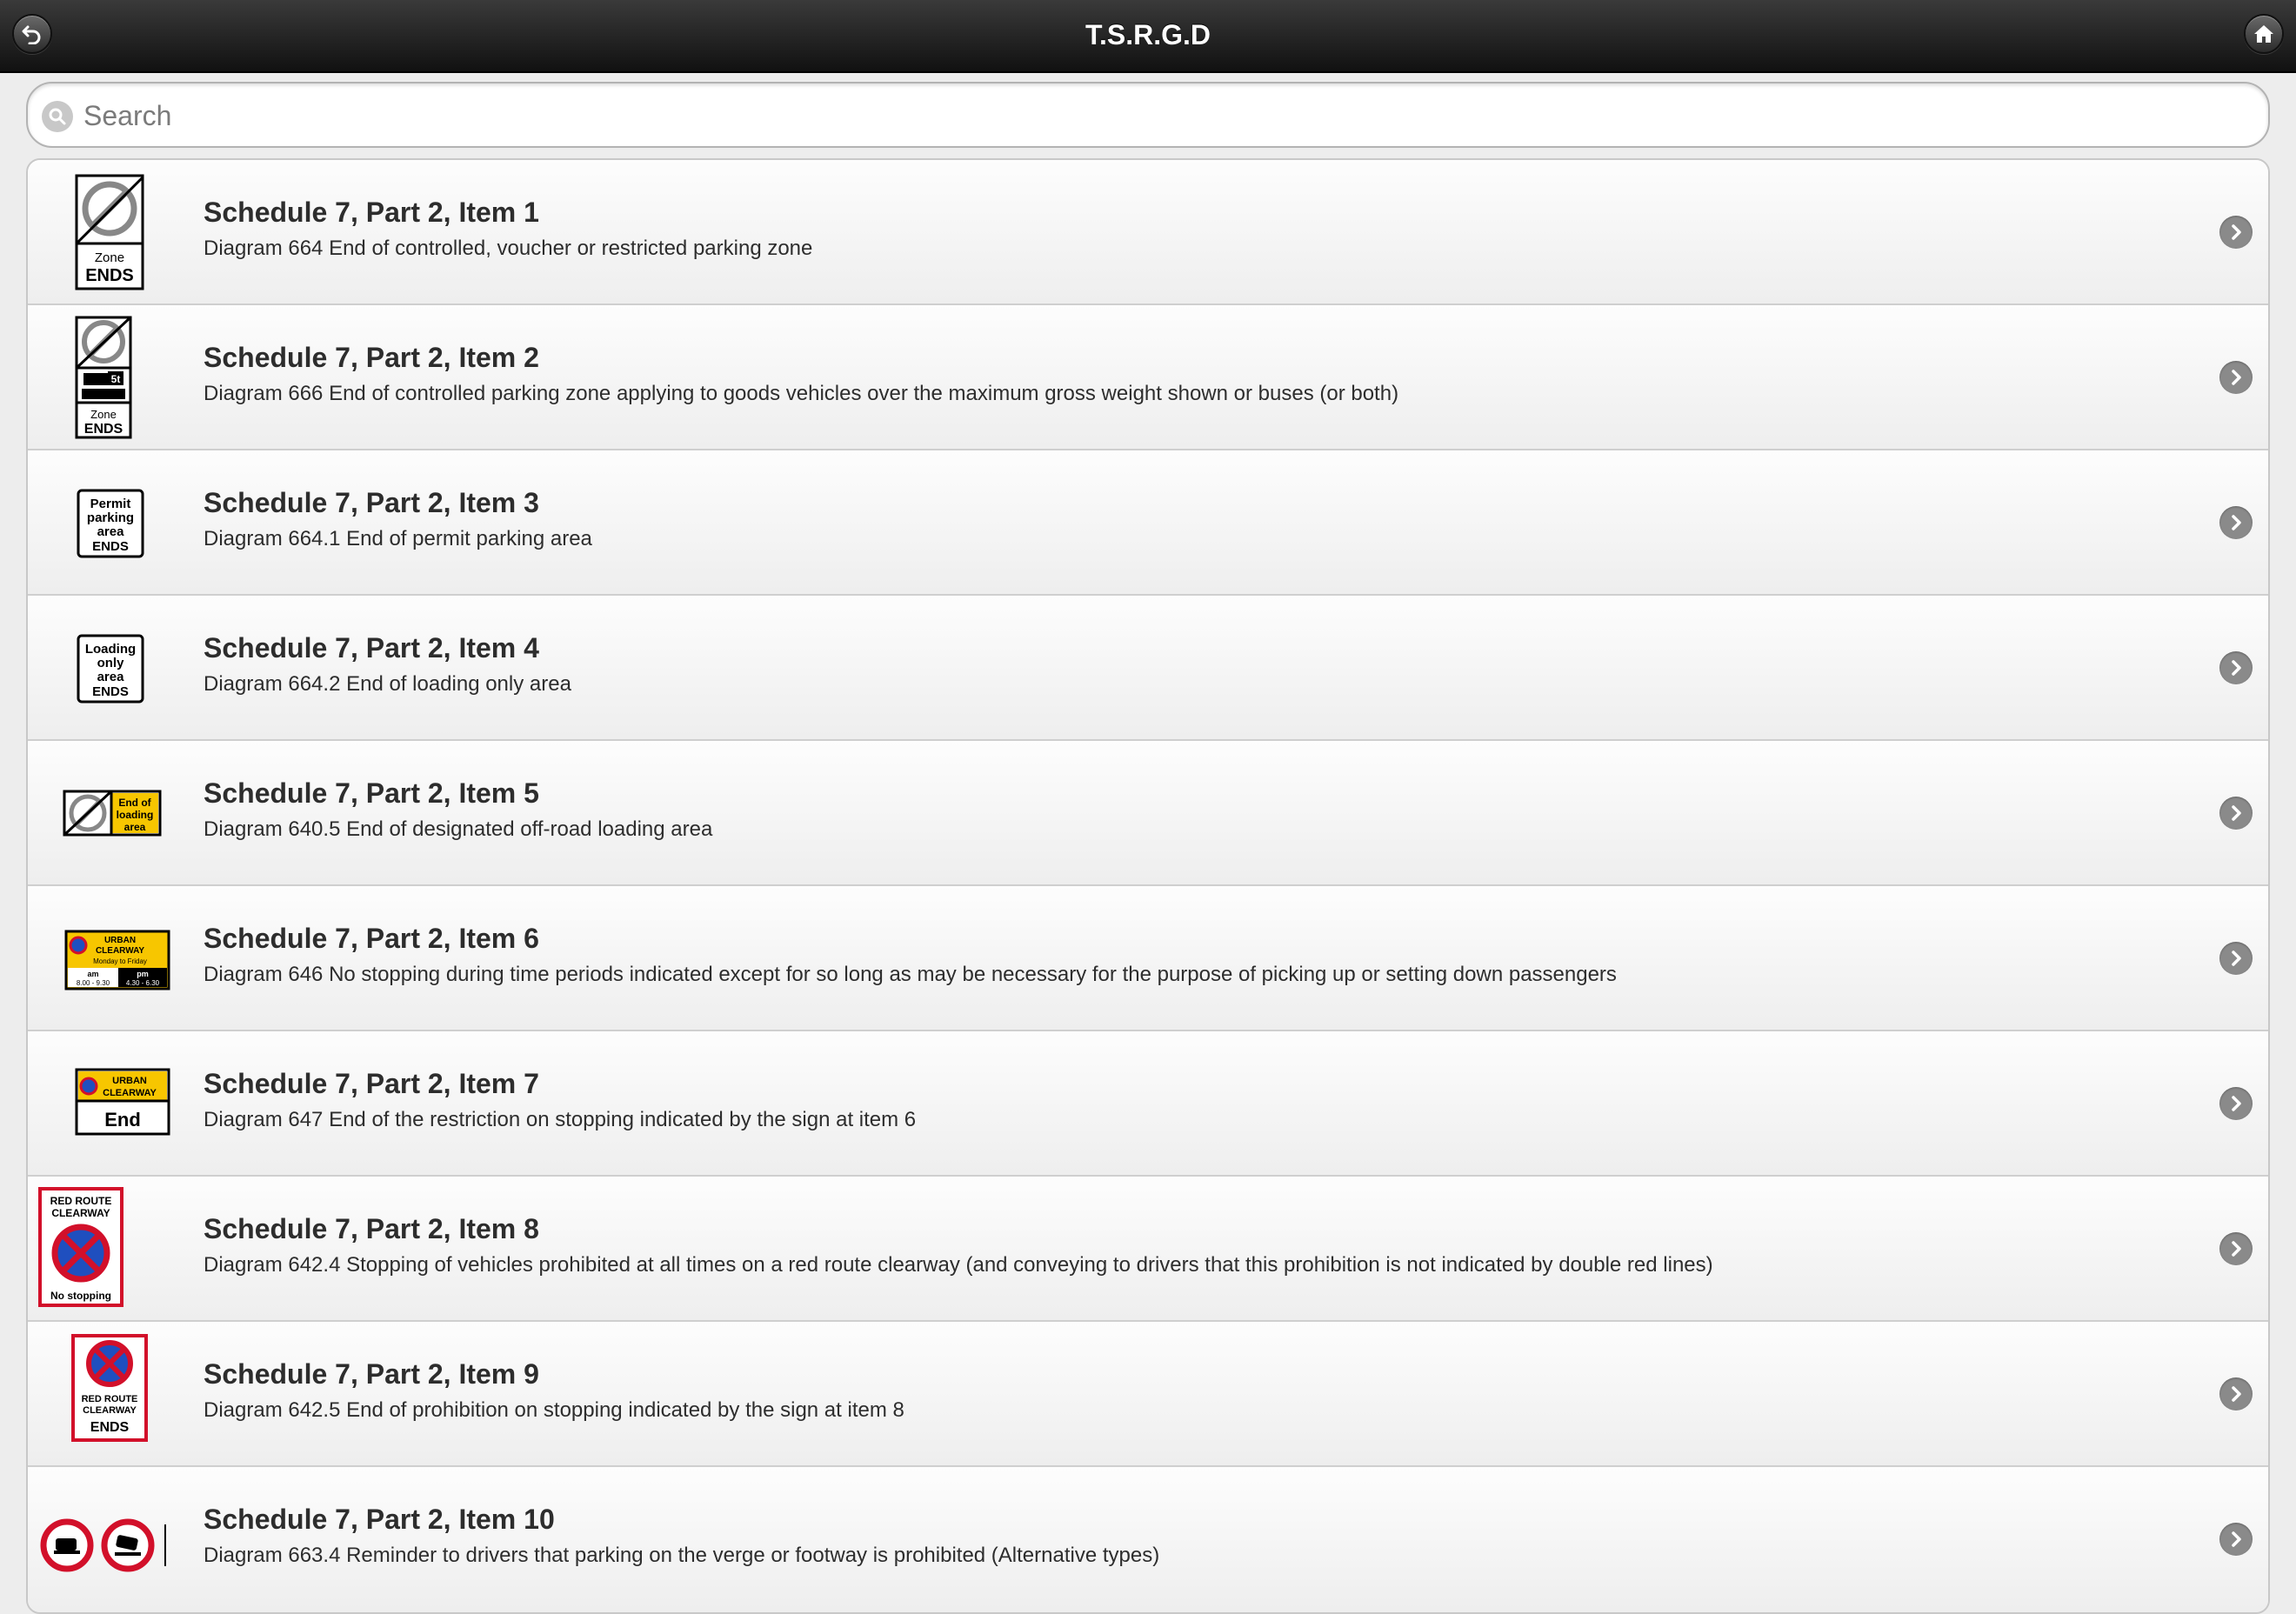 The width and height of the screenshot is (2296, 1614). What do you see at coordinates (109, 1539) in the screenshot?
I see `sign-thumbnail` at bounding box center [109, 1539].